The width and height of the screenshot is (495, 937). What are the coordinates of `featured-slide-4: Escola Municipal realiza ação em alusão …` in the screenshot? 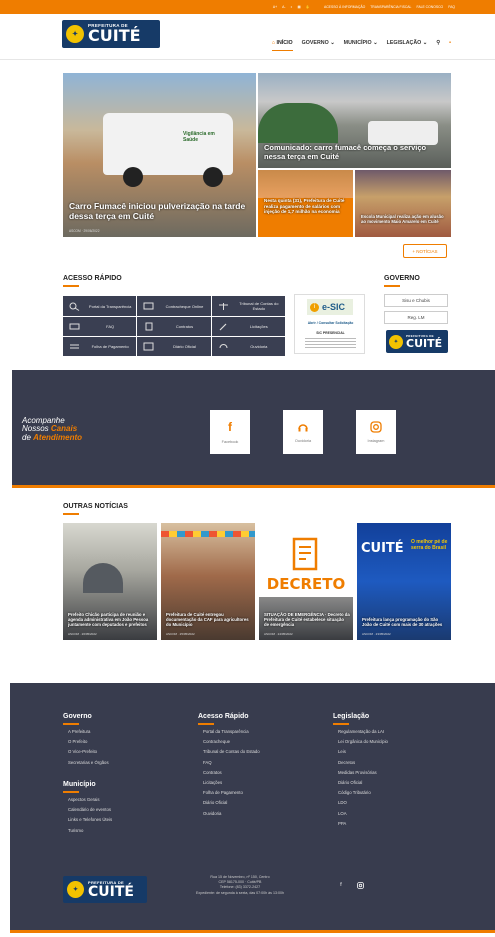 It's located at (403, 203).